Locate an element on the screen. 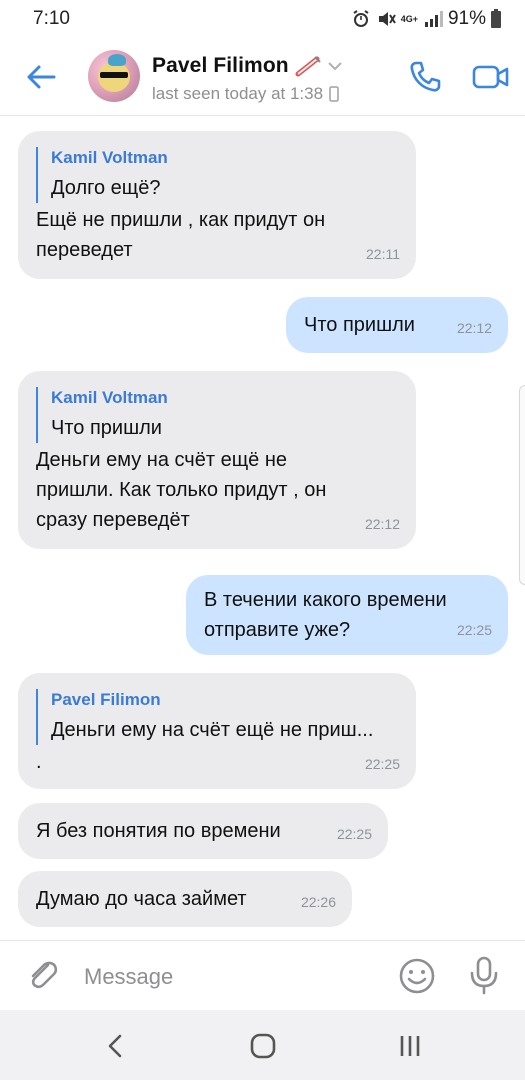 This screenshot has height=1080, width=525. battery-percent: 91% is located at coordinates (466, 18).